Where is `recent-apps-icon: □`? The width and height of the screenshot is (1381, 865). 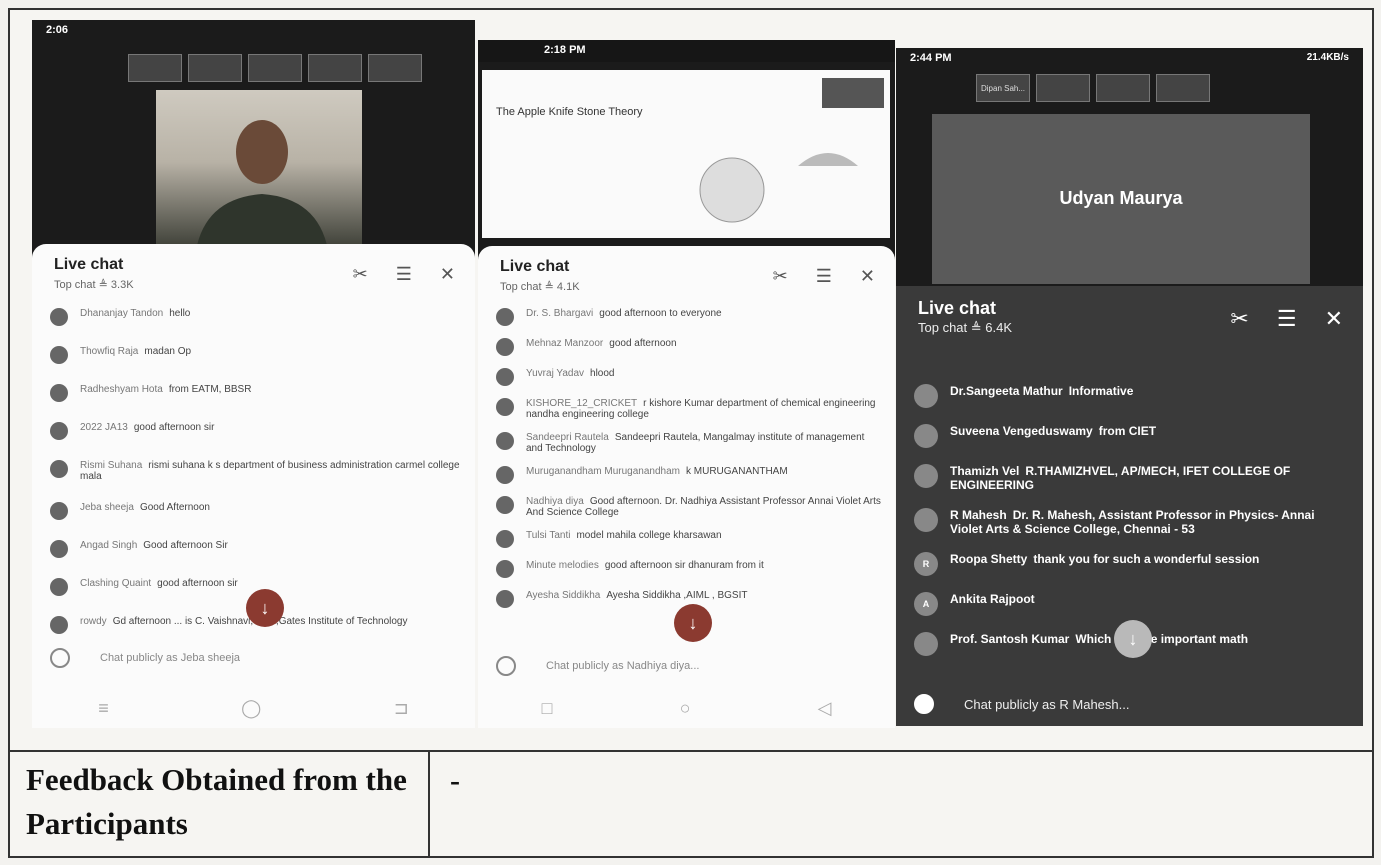
recent-apps-icon: □ is located at coordinates (547, 708).